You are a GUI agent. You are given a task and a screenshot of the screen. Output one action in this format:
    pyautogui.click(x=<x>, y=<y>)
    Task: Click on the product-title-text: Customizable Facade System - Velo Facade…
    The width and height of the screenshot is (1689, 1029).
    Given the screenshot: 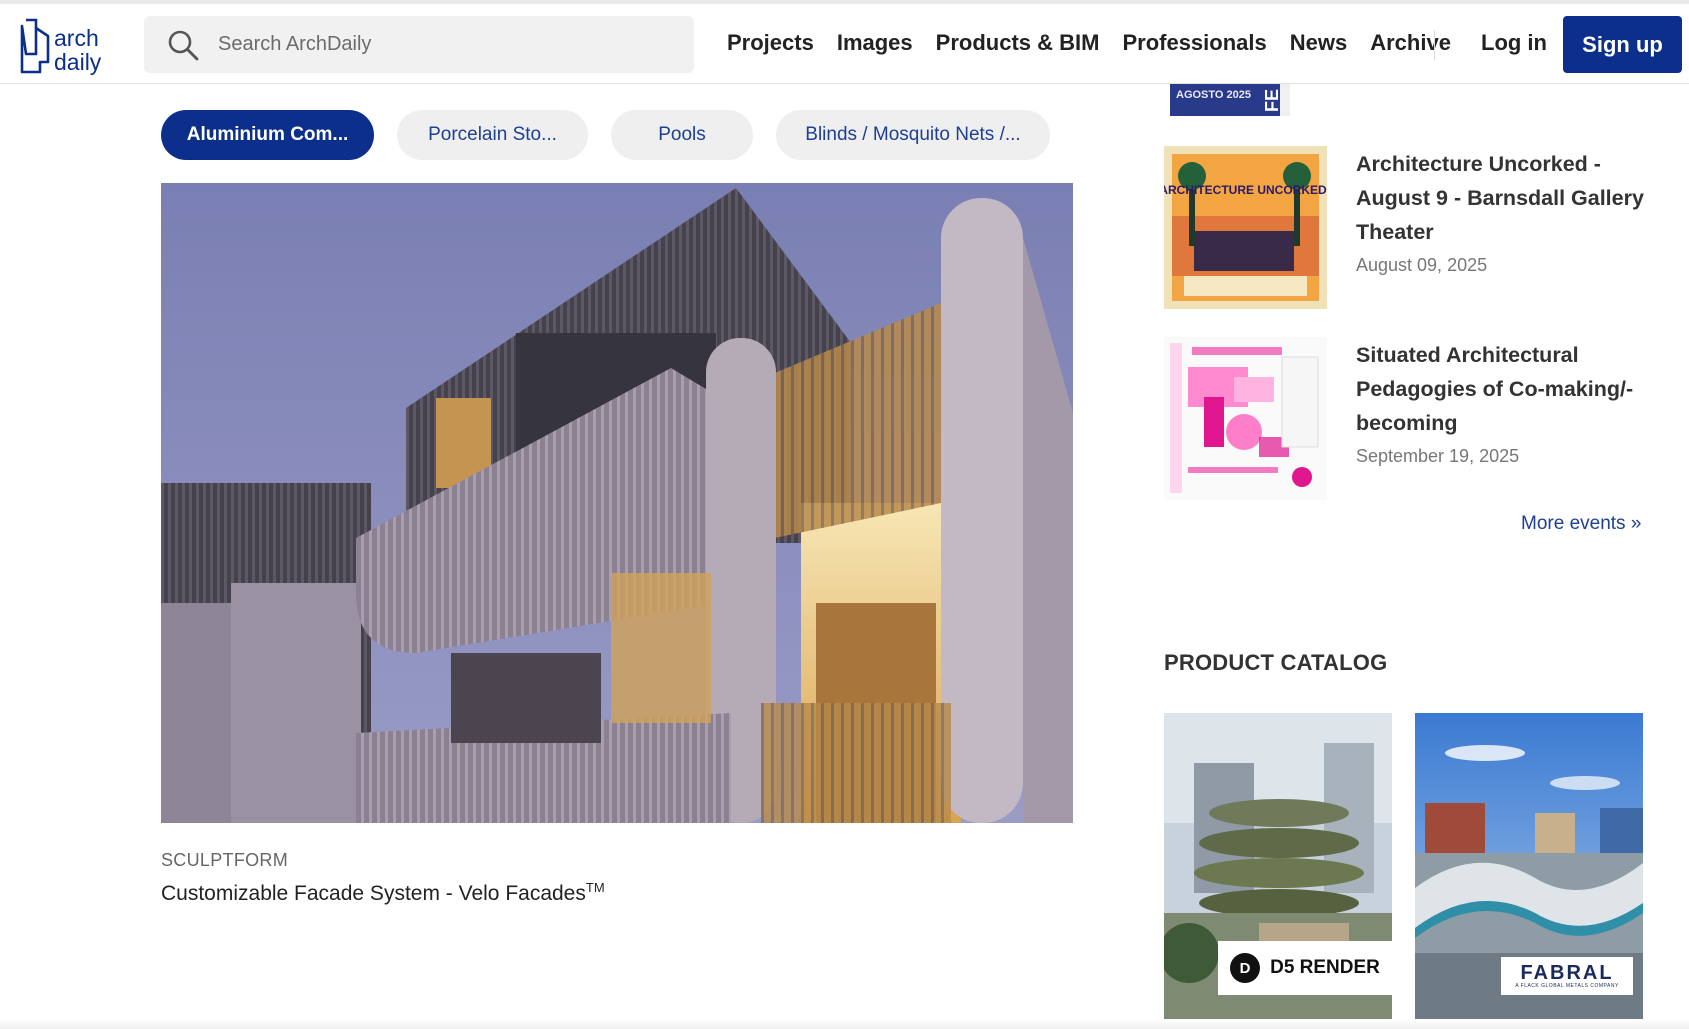 What is the action you would take?
    pyautogui.click(x=373, y=893)
    